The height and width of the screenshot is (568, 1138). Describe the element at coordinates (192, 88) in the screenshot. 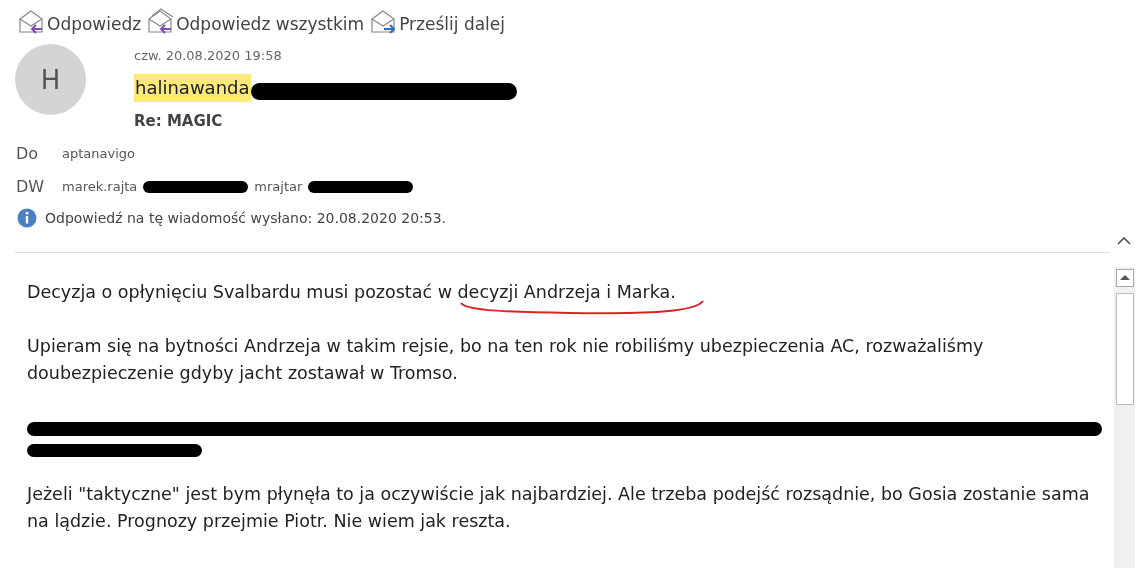

I see `sender-name: halinawanda` at that location.